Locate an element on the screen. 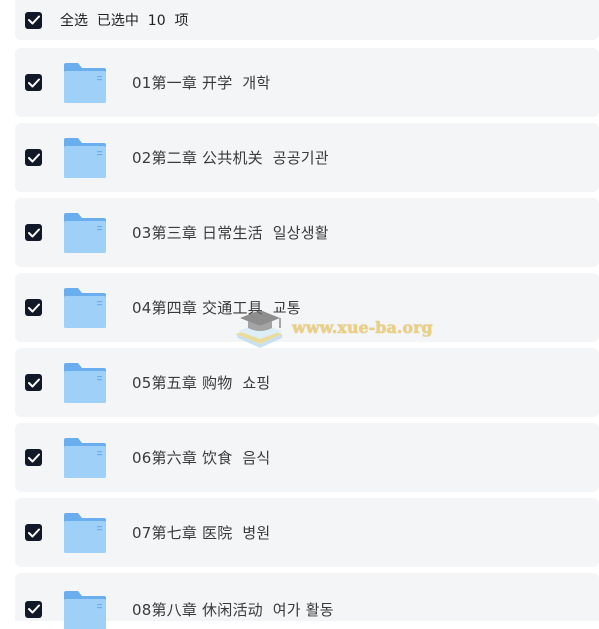 This screenshot has width=599, height=629. folder-row: 03第三章 日常生活 일상생활 is located at coordinates (307, 232).